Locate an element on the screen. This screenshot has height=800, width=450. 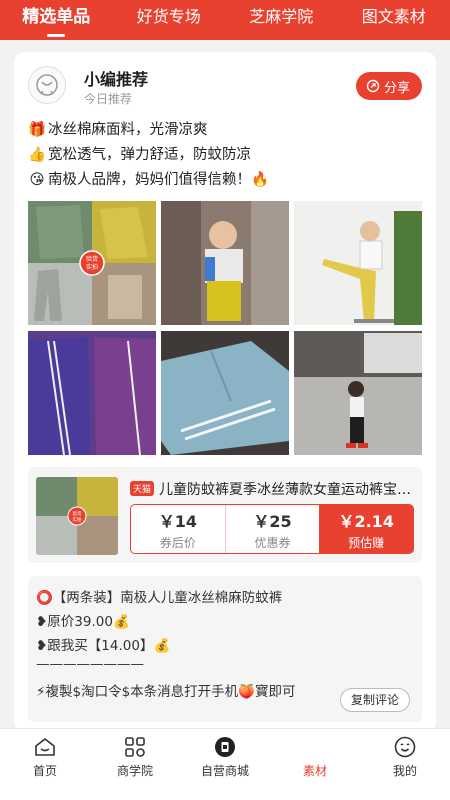
nav-academy: 商学院 is located at coordinates (135, 756).